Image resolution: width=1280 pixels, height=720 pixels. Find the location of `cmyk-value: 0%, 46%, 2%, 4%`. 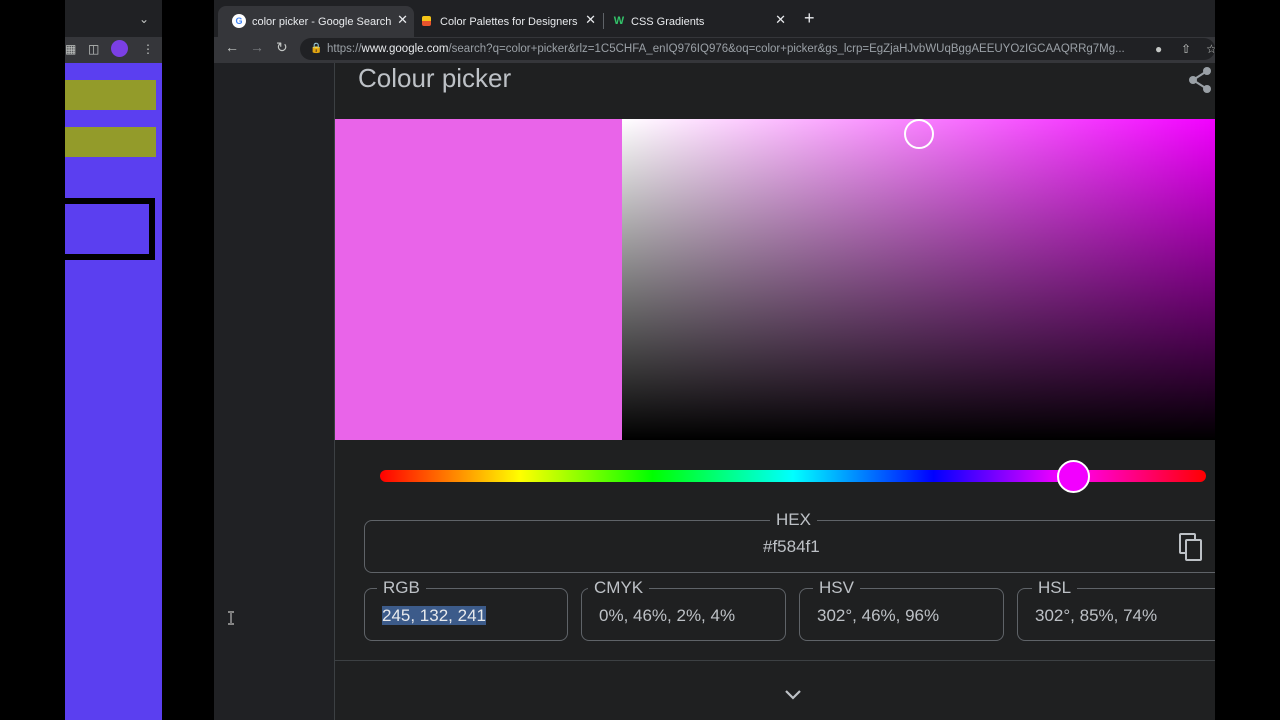

cmyk-value: 0%, 46%, 2%, 4% is located at coordinates (667, 616).